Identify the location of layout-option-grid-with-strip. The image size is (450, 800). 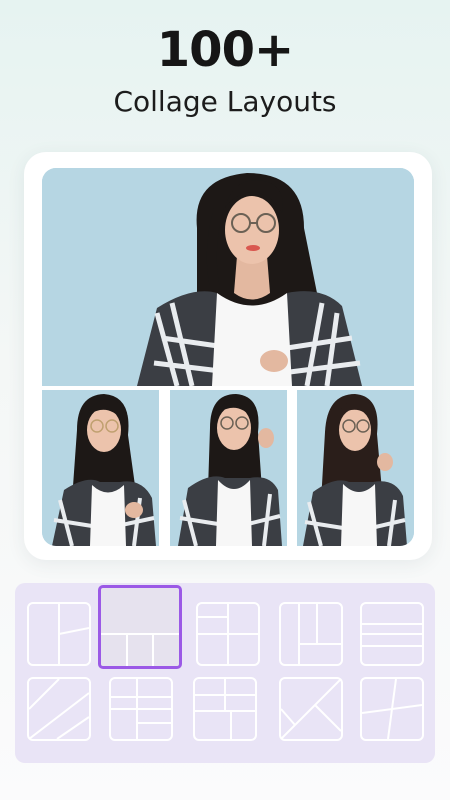
(225, 709).